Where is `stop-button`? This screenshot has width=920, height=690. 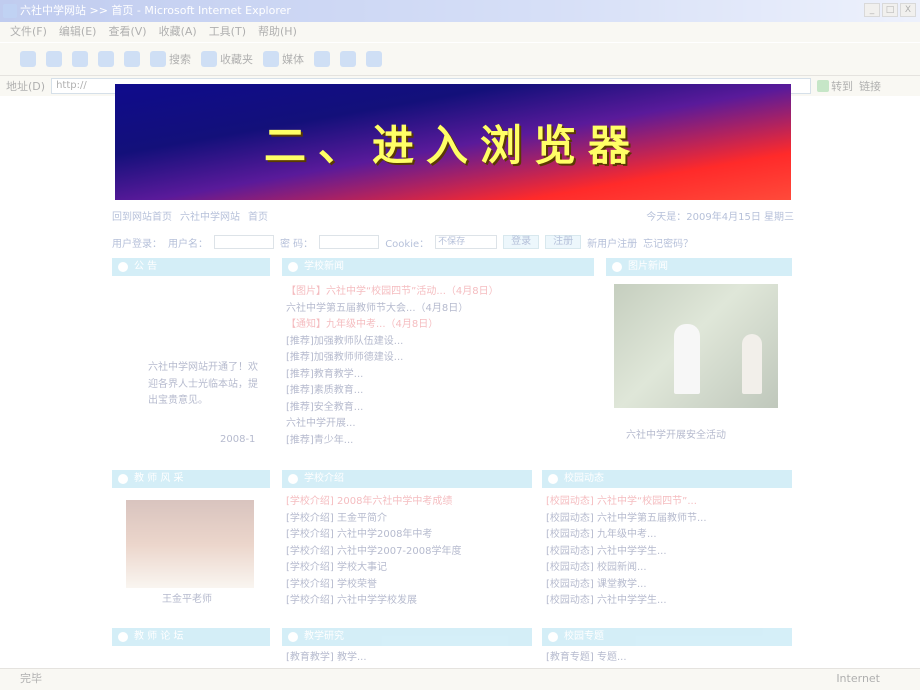 stop-button is located at coordinates (80, 59).